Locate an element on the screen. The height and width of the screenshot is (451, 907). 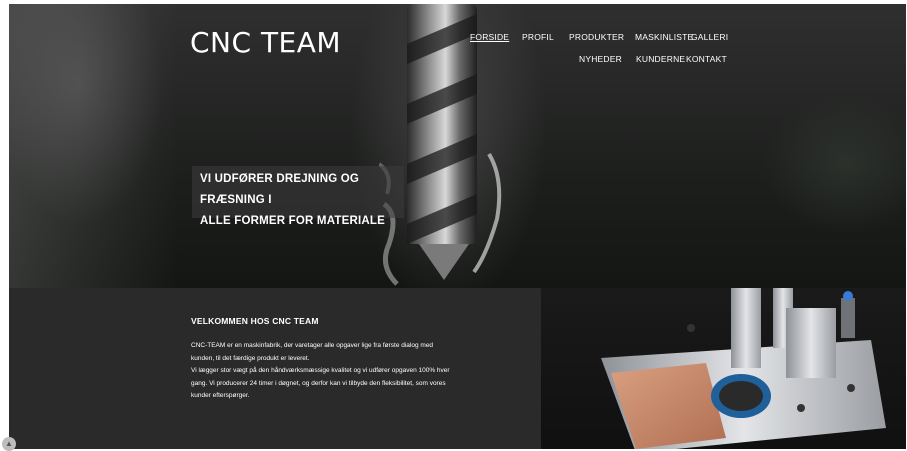
nav-link-nyheder: NYHEDER is located at coordinates (600, 59).